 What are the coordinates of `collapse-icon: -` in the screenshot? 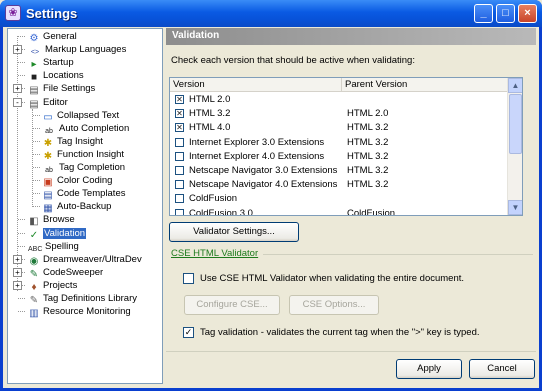 It's located at (17, 102).